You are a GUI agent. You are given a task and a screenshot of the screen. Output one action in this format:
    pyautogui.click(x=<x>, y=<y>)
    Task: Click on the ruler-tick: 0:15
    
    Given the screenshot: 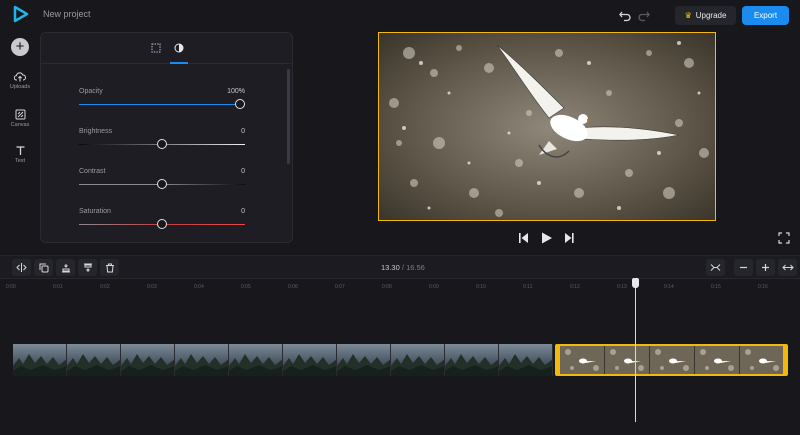 What is the action you would take?
    pyautogui.click(x=716, y=287)
    